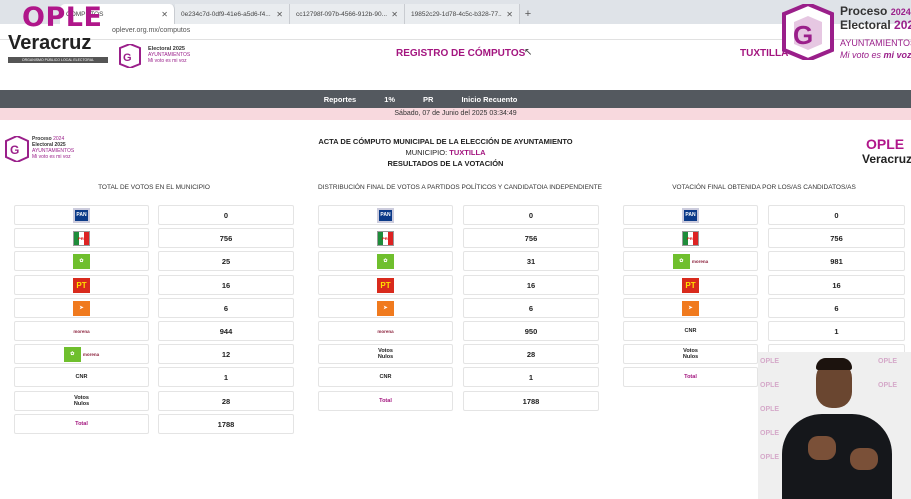  What do you see at coordinates (834, 364) in the screenshot?
I see `interpreter-hair` at bounding box center [834, 364].